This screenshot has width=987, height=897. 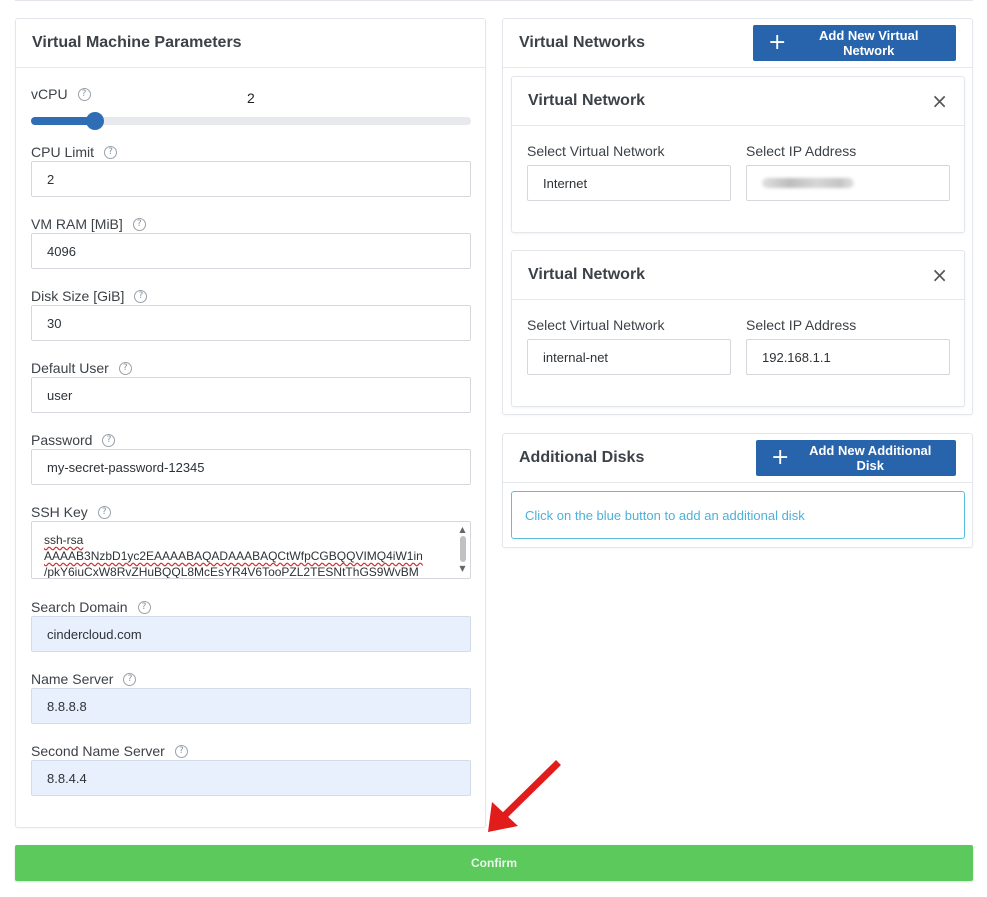 I want to click on network-select: Internet, so click(x=629, y=183).